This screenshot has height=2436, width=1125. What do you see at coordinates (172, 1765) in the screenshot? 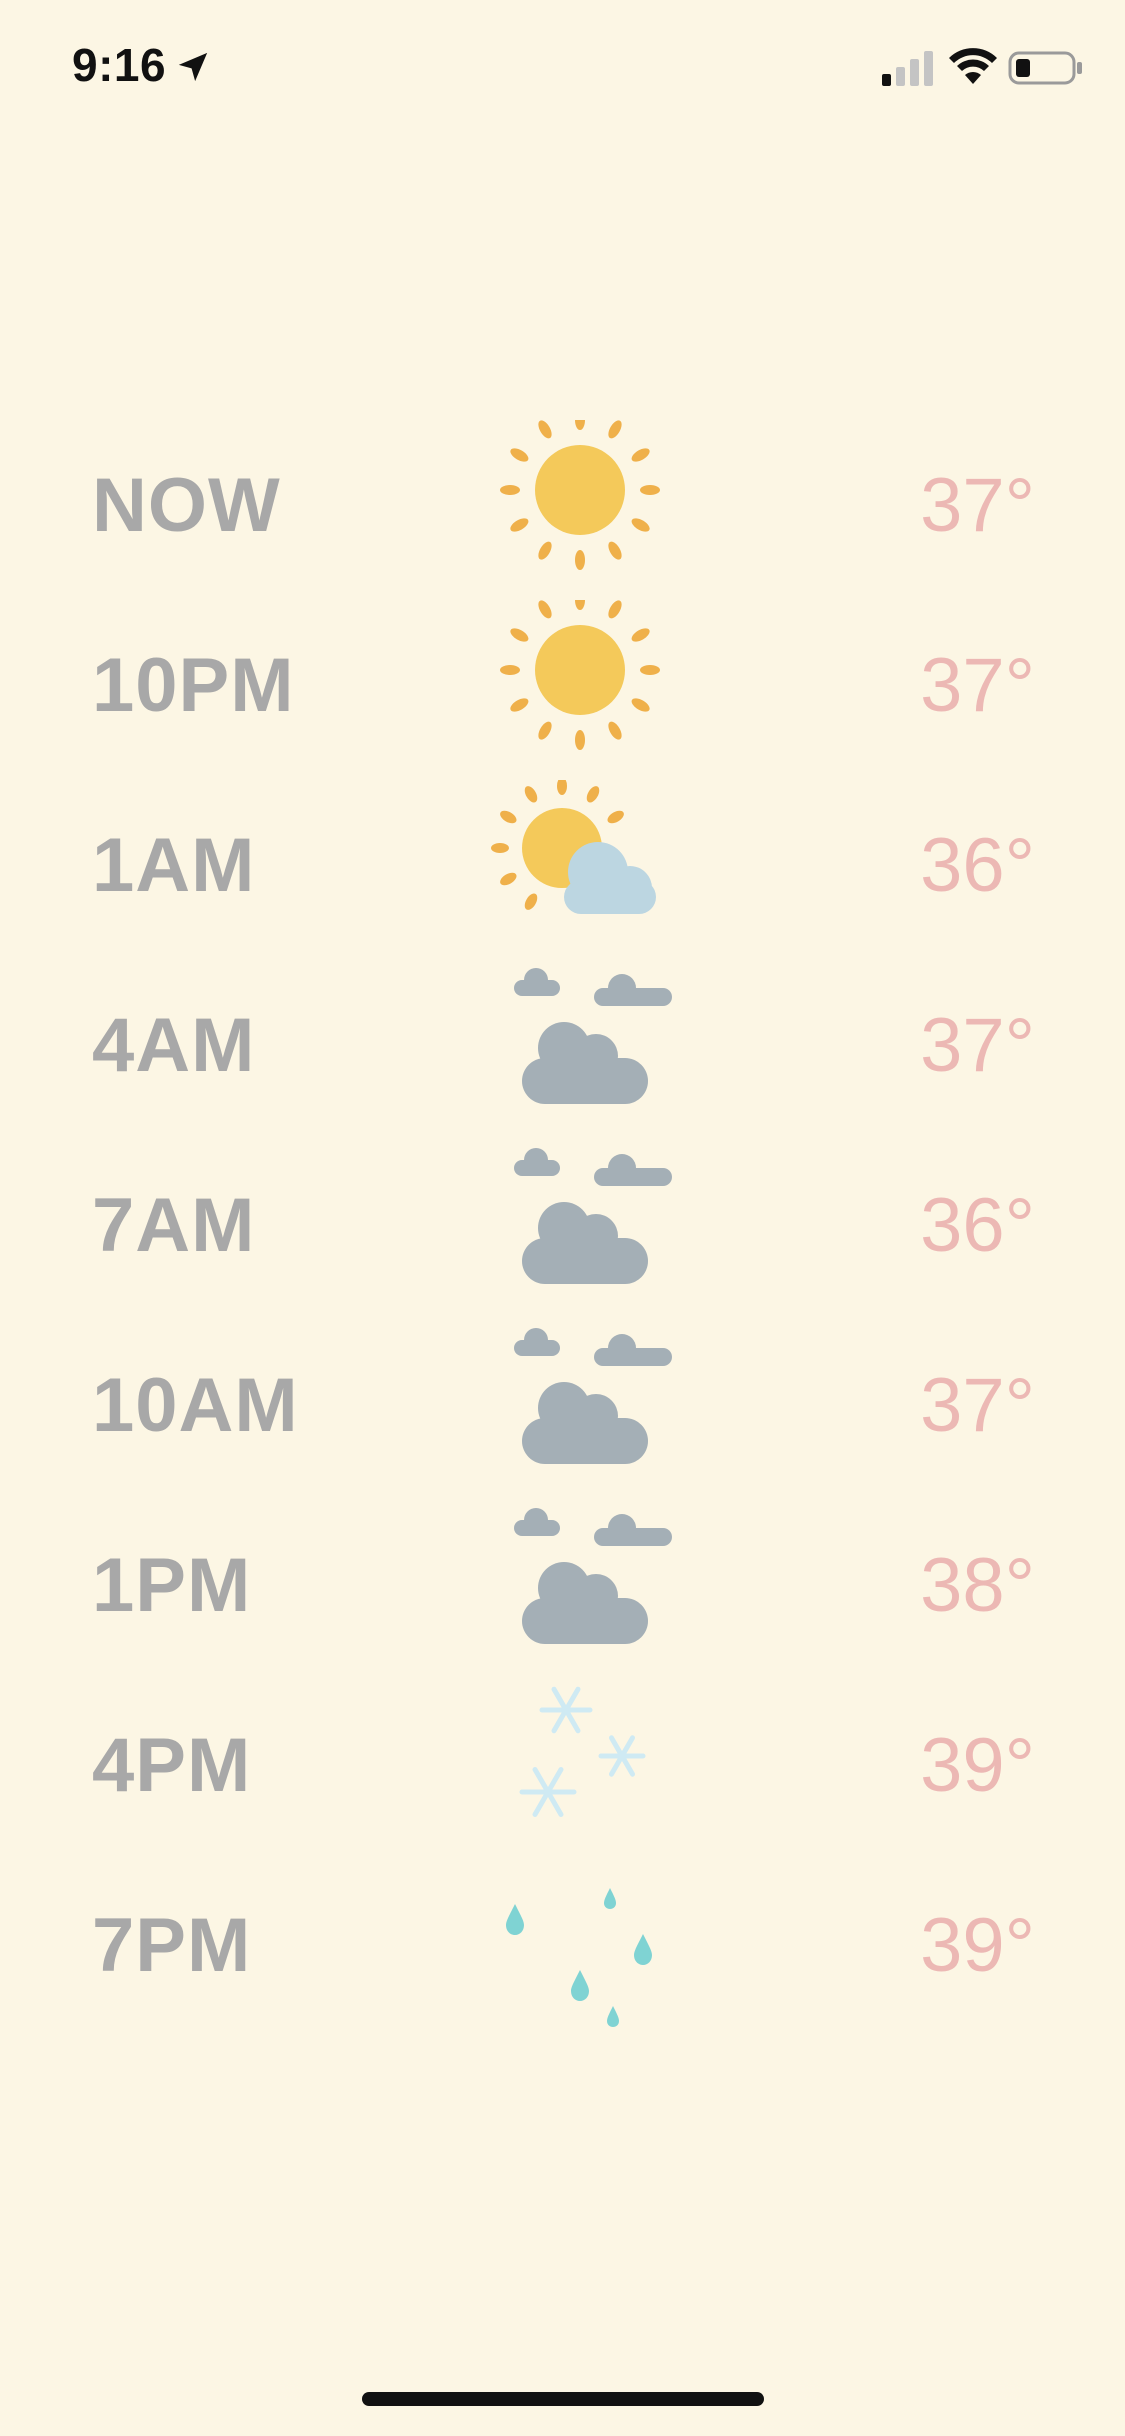
I see `forecast-time: 4PM` at bounding box center [172, 1765].